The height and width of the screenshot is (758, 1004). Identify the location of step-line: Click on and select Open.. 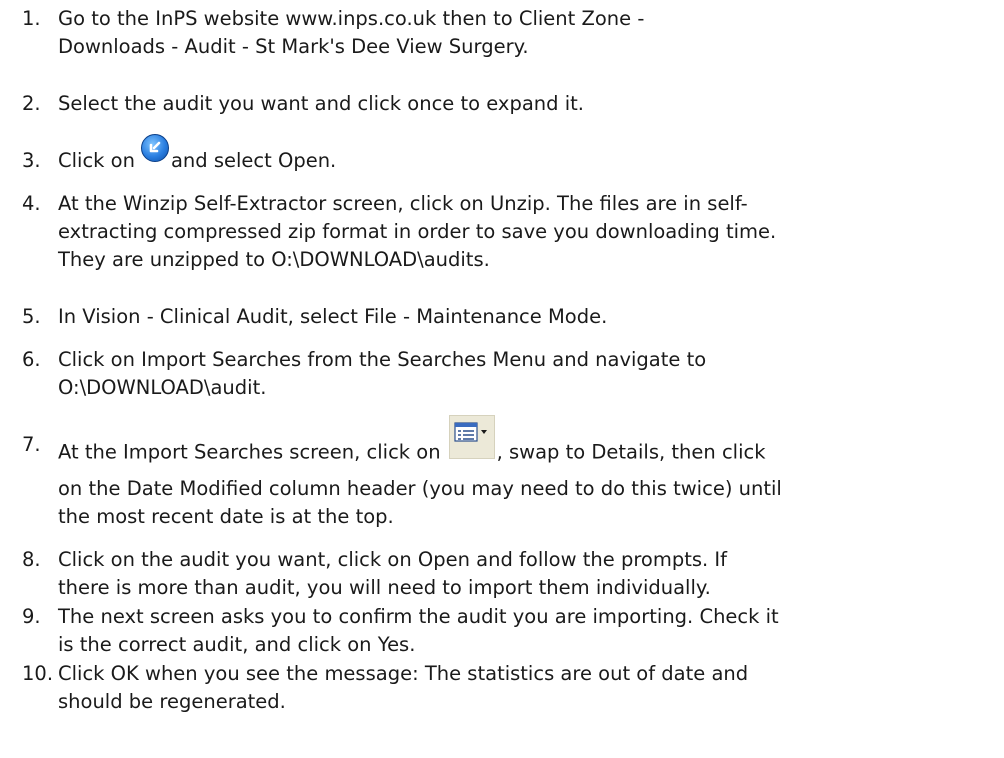
(508, 154).